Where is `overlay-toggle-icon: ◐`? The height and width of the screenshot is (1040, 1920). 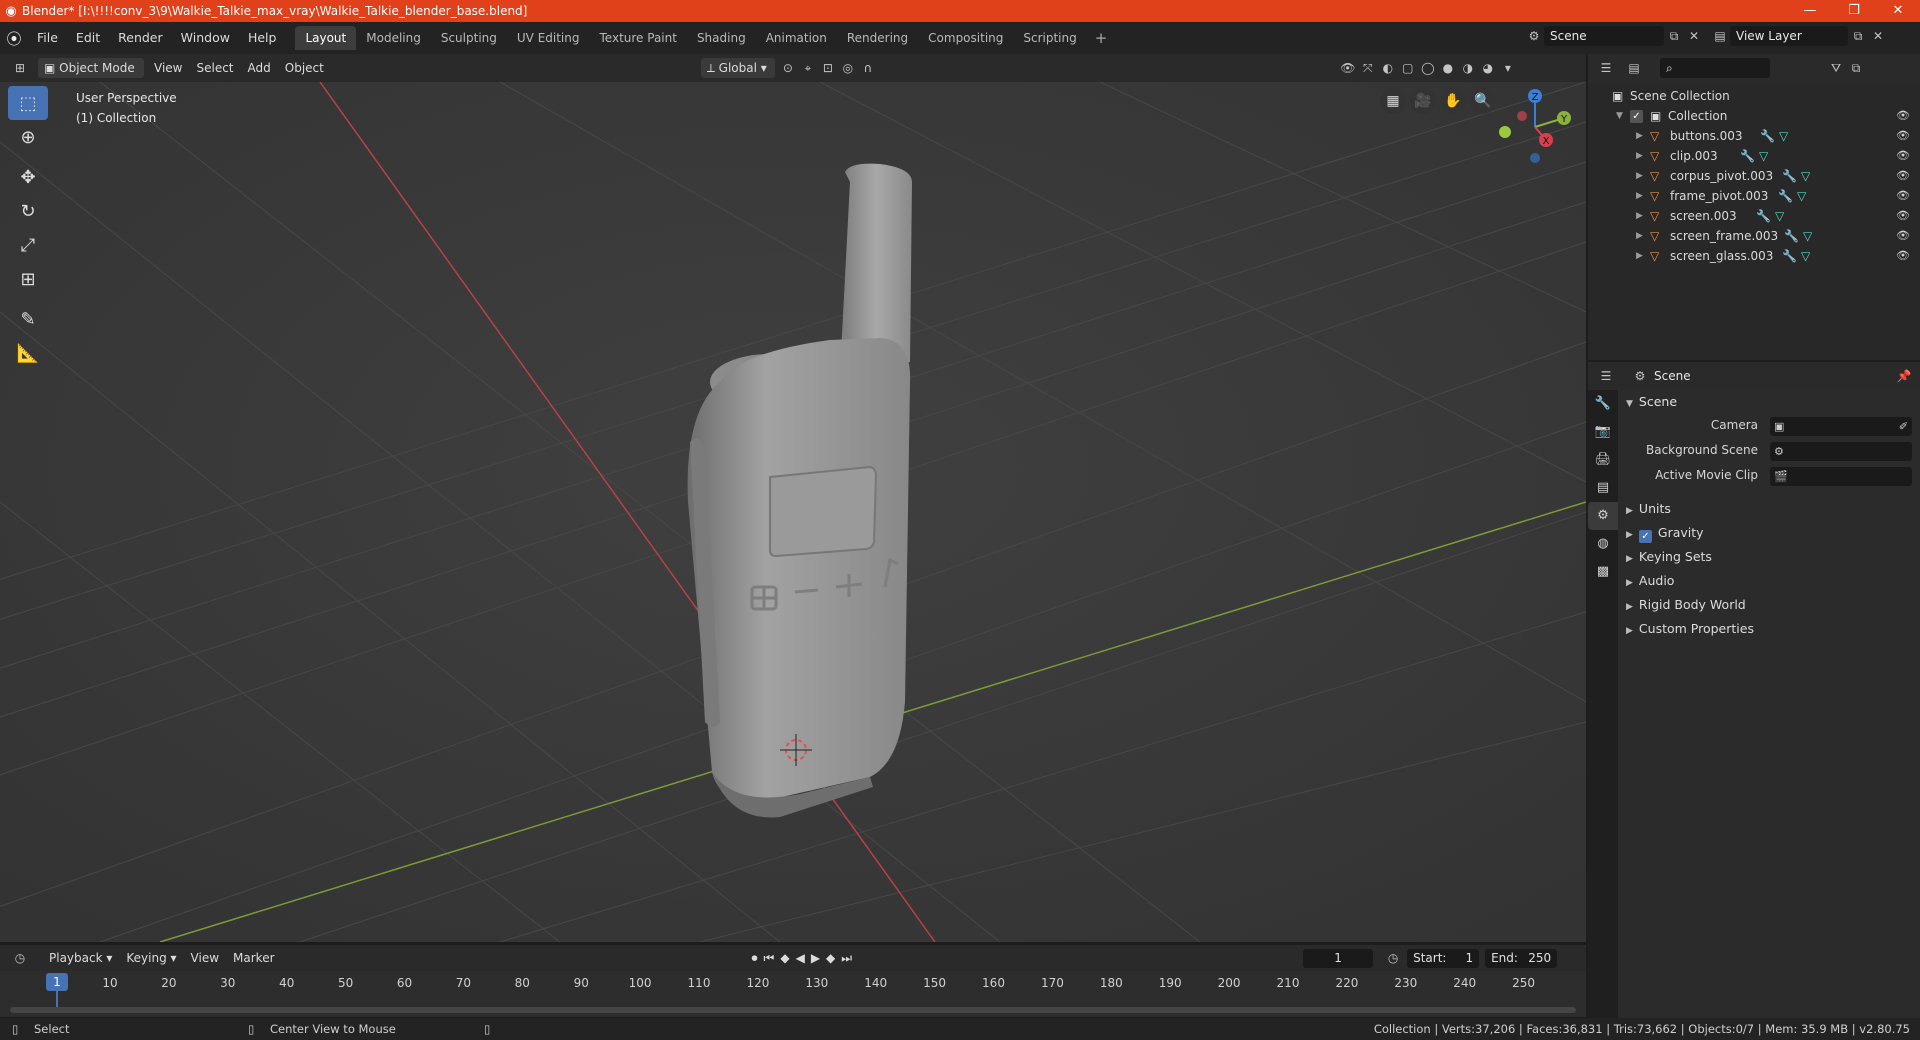
overlay-toggle-icon: ◐ is located at coordinates (1388, 68).